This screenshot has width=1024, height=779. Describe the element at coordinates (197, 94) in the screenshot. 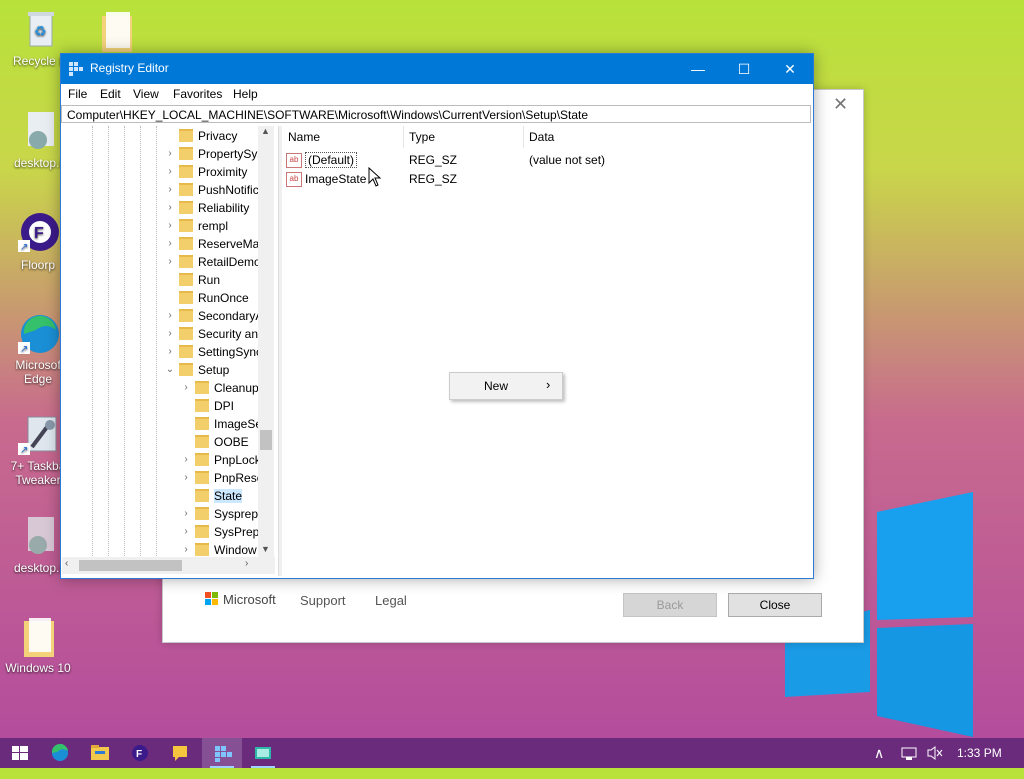

I see `menu-favorites: Favorites` at that location.